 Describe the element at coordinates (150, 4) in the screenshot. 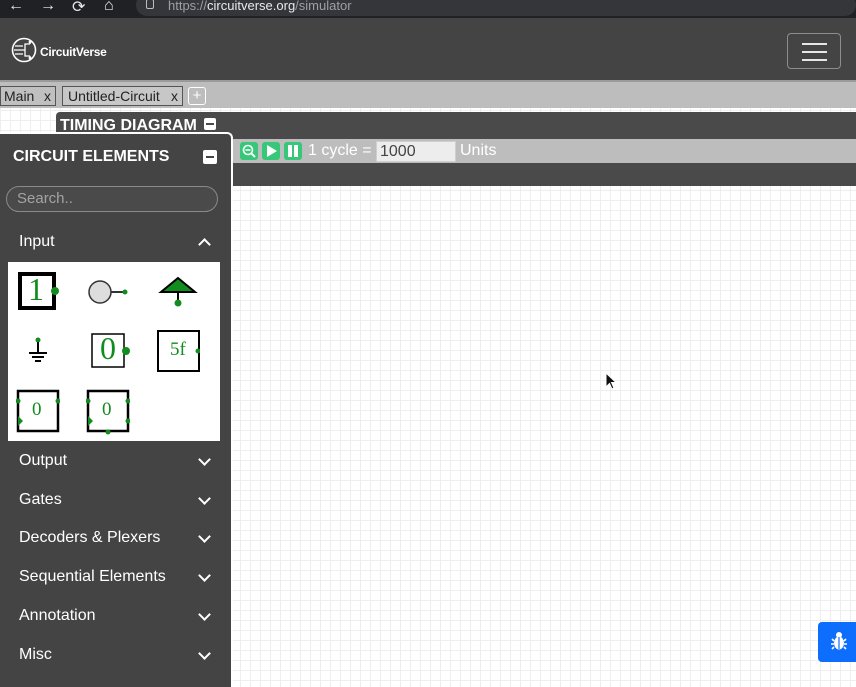

I see `lock-icon` at that location.